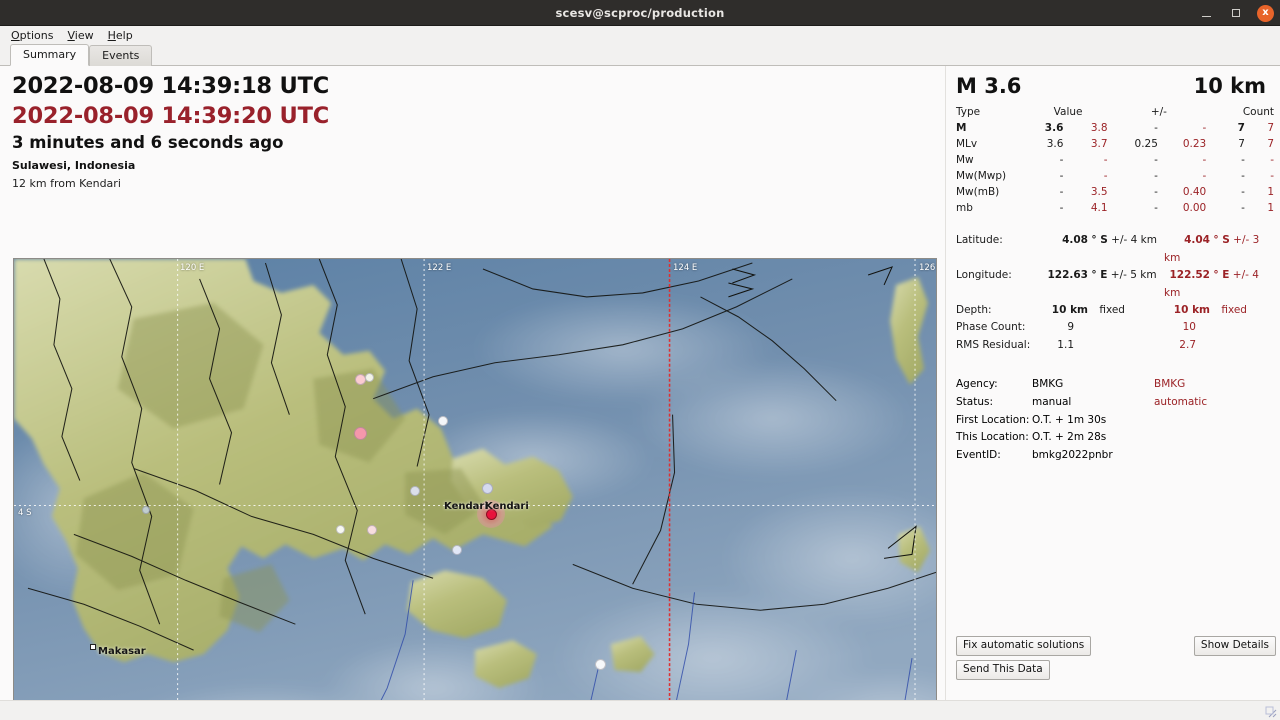  I want to click on fix-automatic-solutions-button: Fix automatic solutions, so click(1024, 646).